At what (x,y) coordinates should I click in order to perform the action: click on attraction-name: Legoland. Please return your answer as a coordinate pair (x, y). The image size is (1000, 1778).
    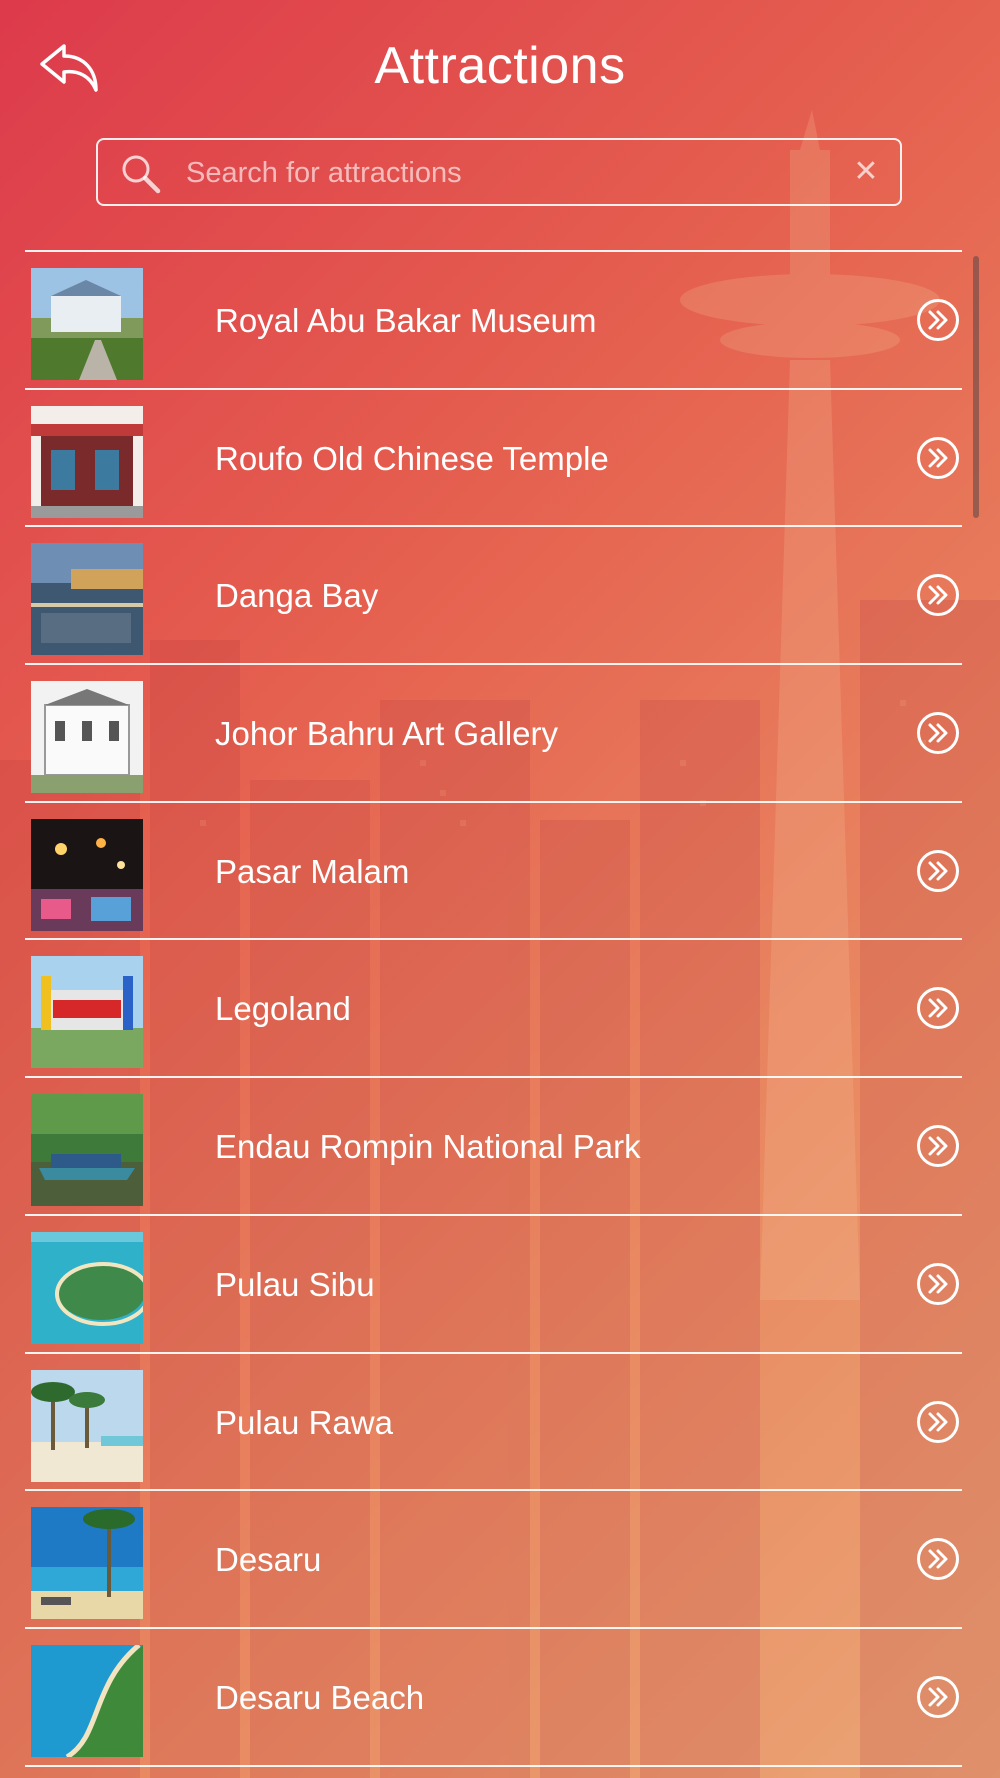
    Looking at the image, I should click on (283, 1009).